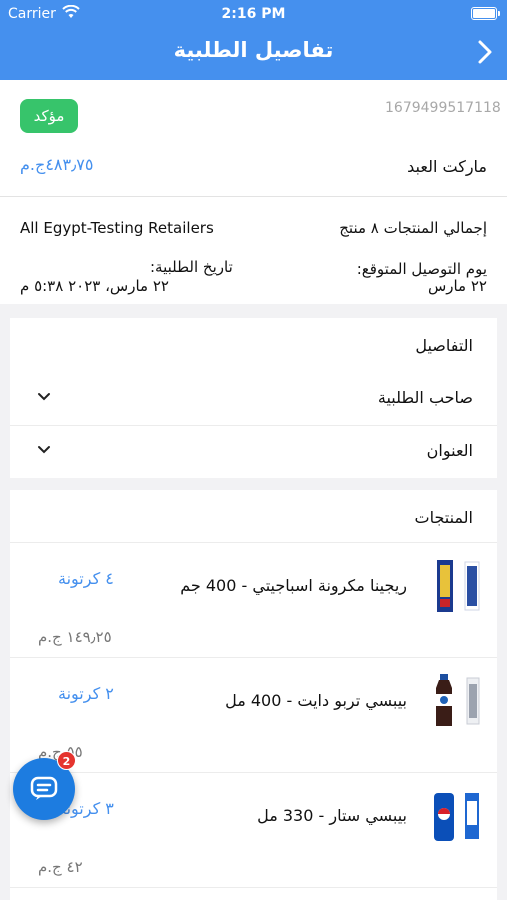  Describe the element at coordinates (485, 52) in the screenshot. I see `chevron-right-icon` at that location.